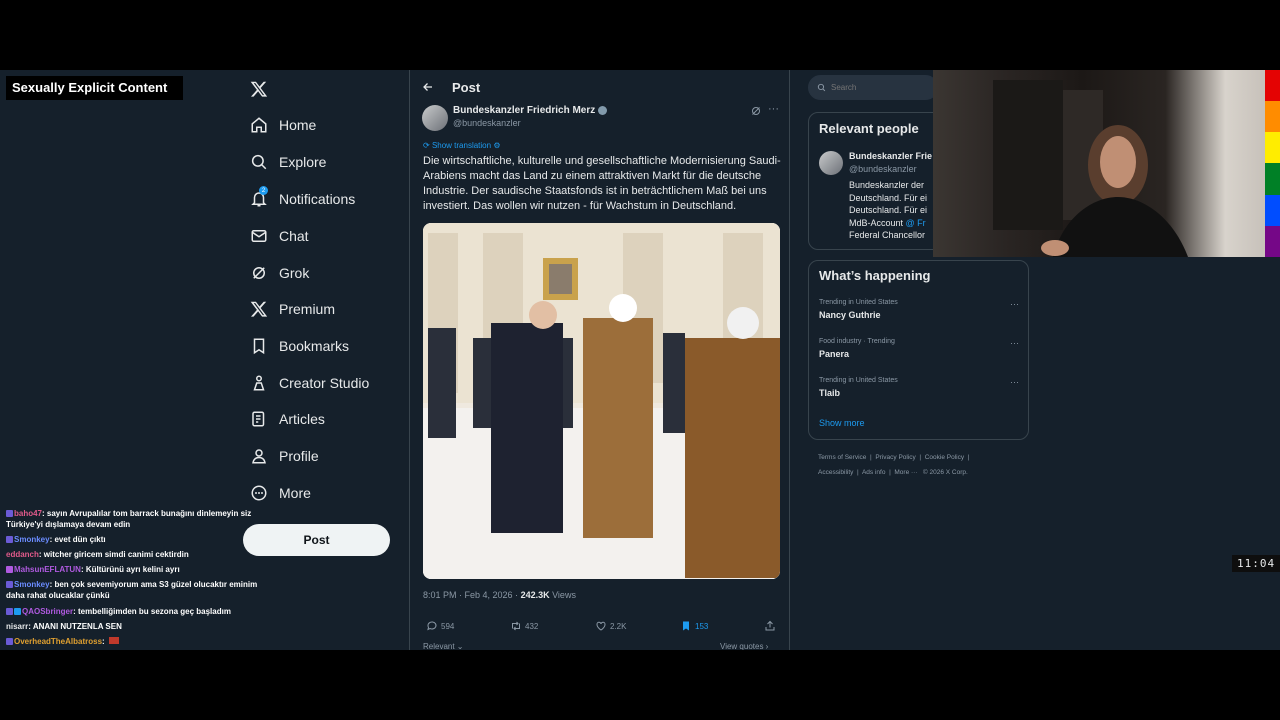 This screenshot has height=720, width=1280. What do you see at coordinates (287, 419) in the screenshot?
I see `nav-articles: Articles` at bounding box center [287, 419].